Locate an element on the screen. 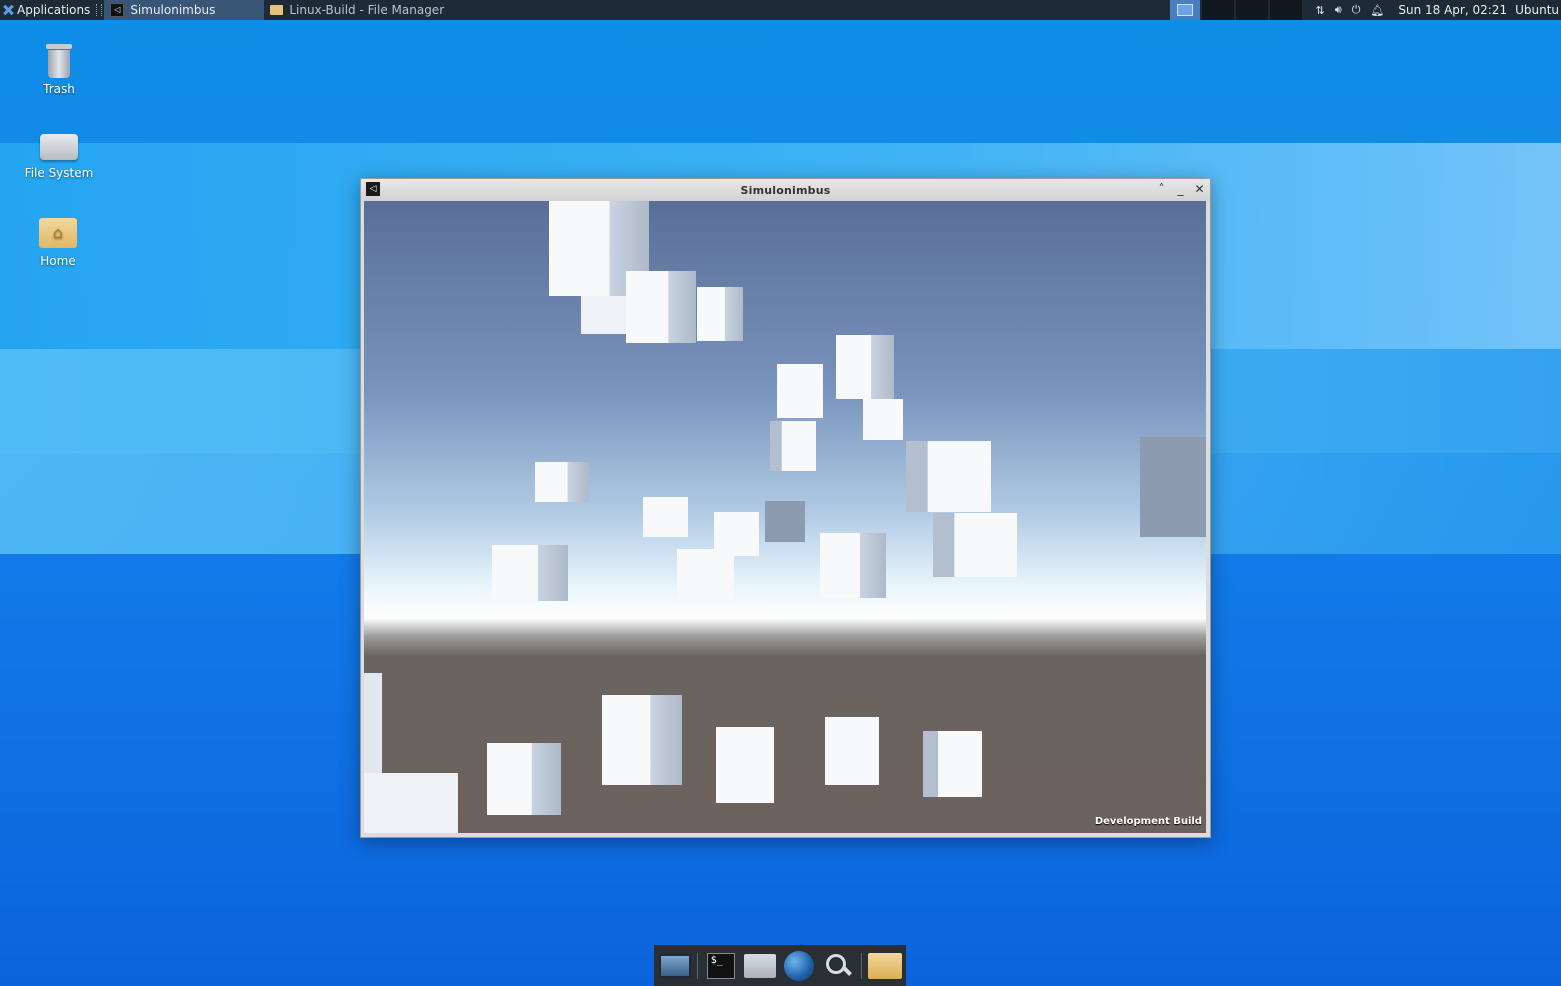 This screenshot has height=986, width=1561. desktop-icon-trash: Trash is located at coordinates (59, 70).